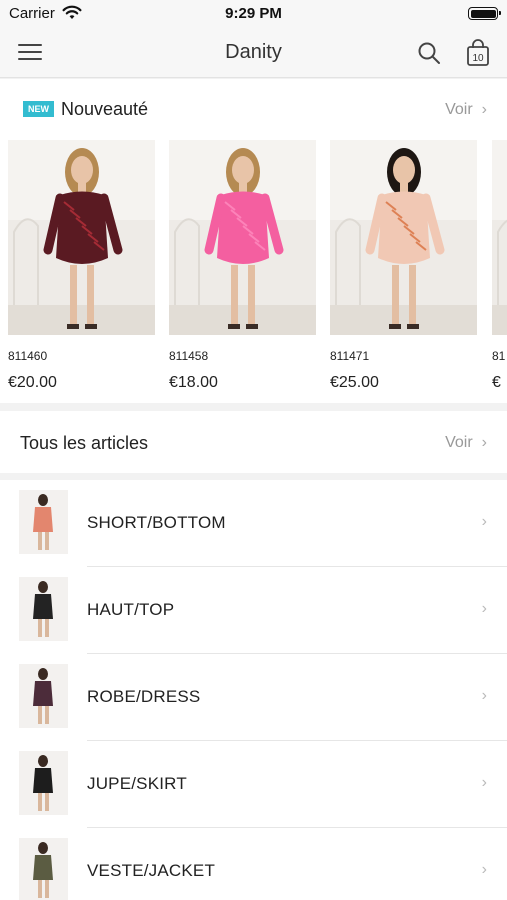 The width and height of the screenshot is (507, 900). I want to click on category-item-veste-jacket: VESTE/JACKET ›, so click(253, 864).